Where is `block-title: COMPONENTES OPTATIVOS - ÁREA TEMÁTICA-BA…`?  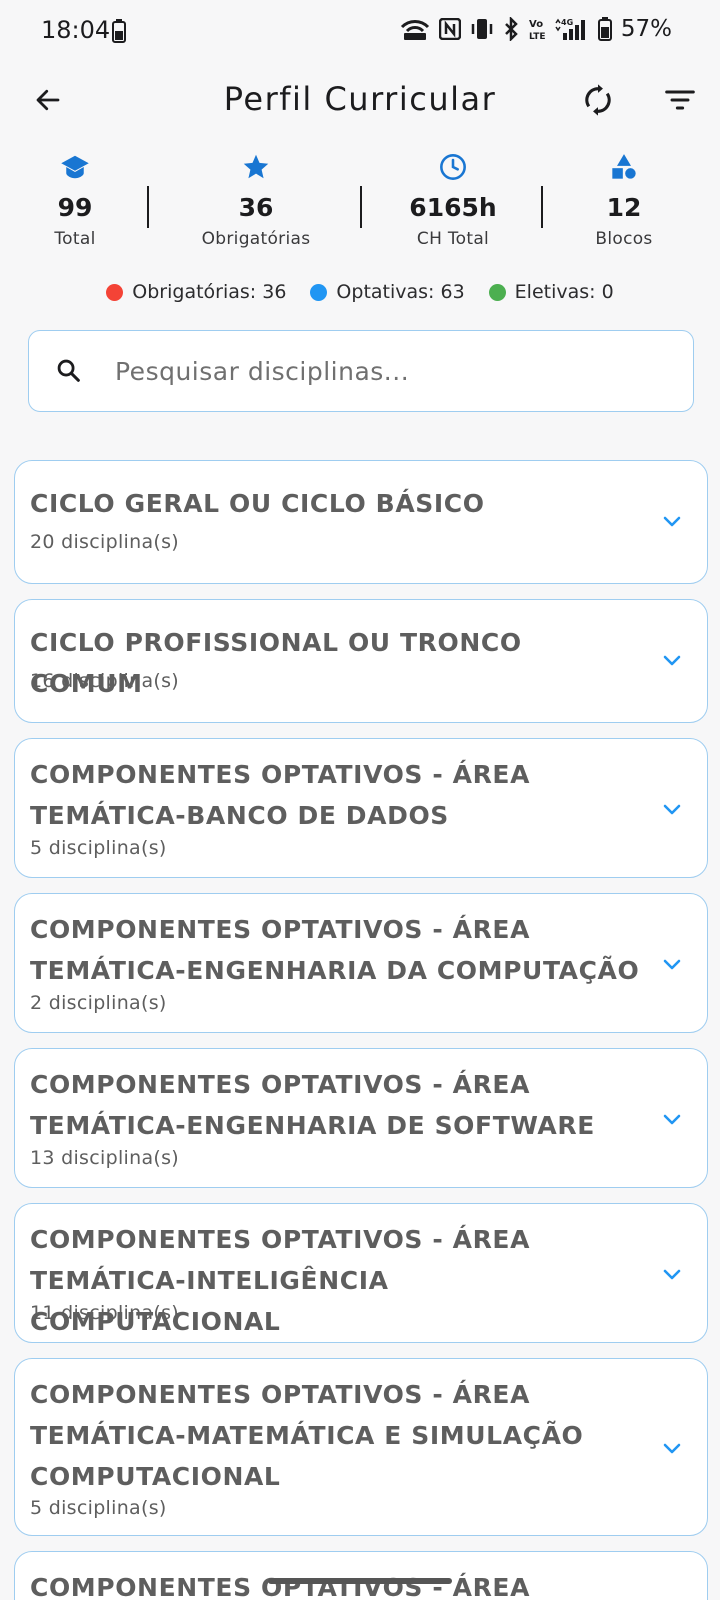 block-title: COMPONENTES OPTATIVOS - ÁREA TEMÁTICA-BA… is located at coordinates (280, 795).